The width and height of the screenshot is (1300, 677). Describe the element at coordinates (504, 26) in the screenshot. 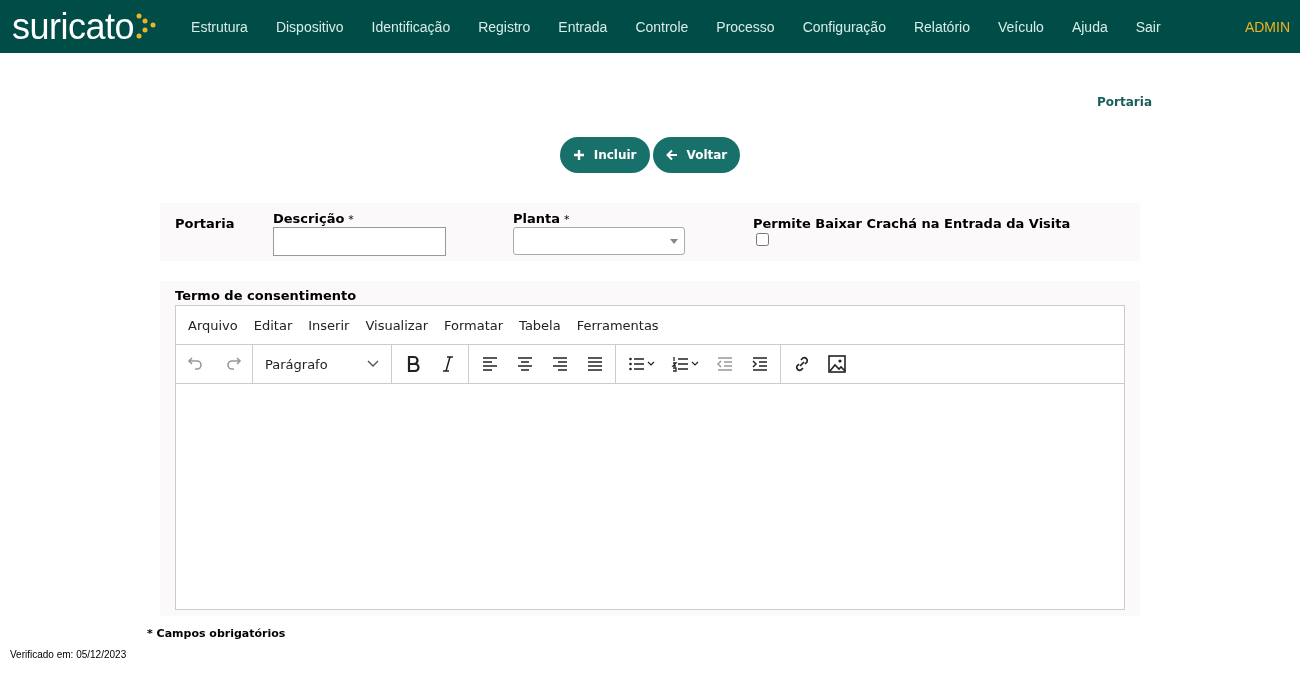

I see `nav-link: Registro` at that location.